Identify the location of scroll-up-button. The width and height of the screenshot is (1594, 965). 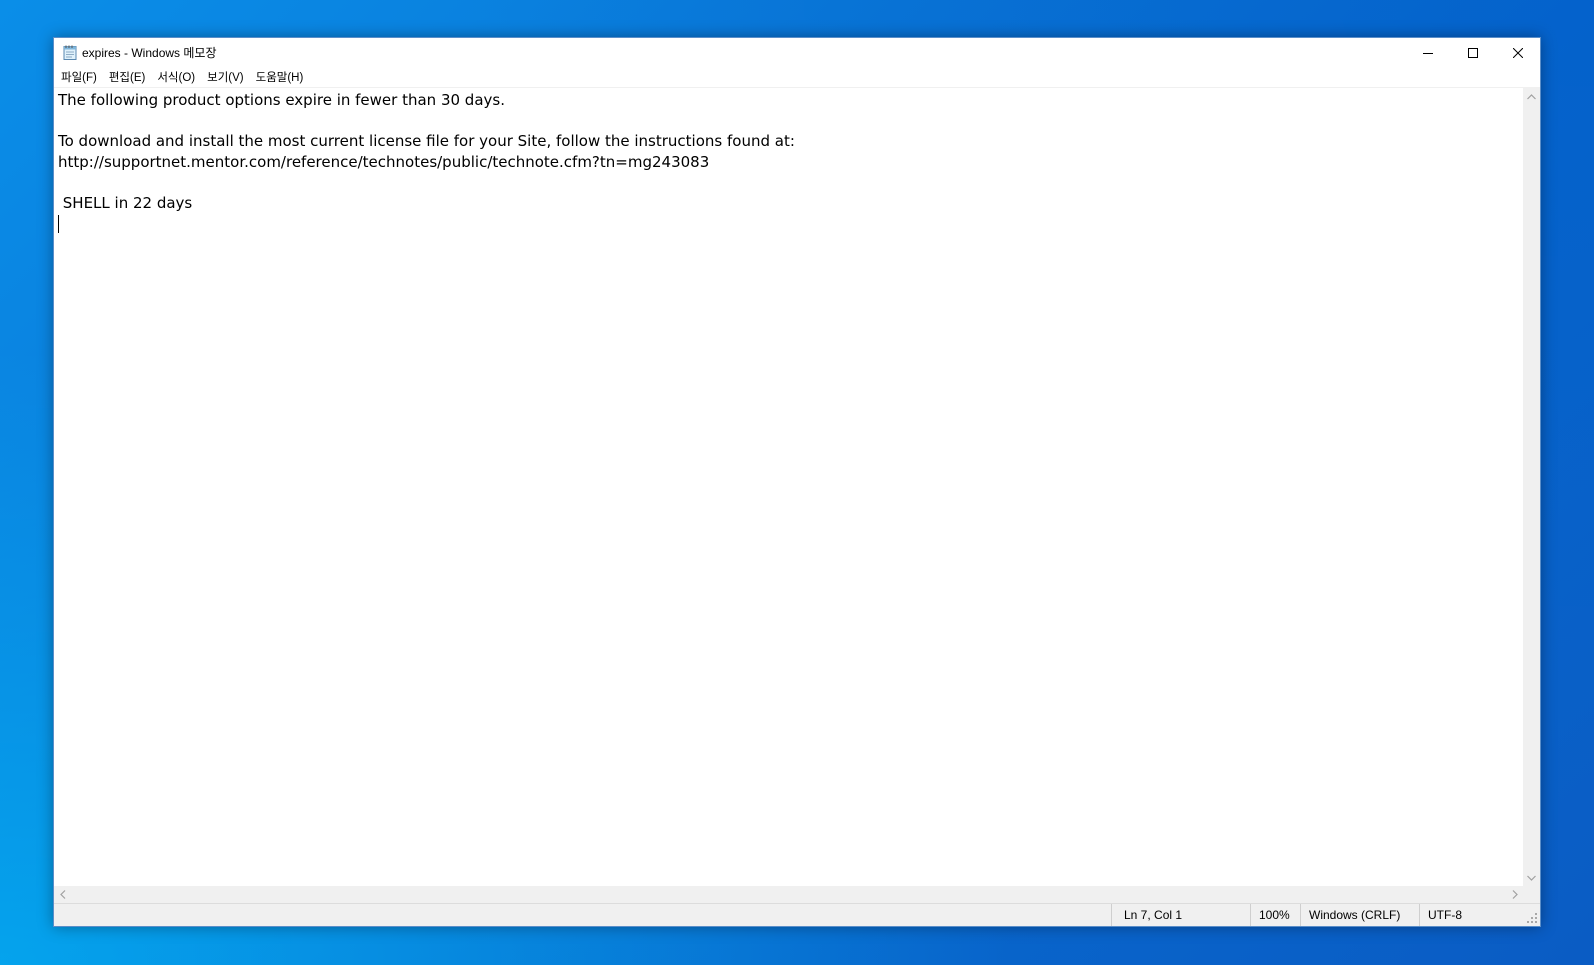
(1531, 96).